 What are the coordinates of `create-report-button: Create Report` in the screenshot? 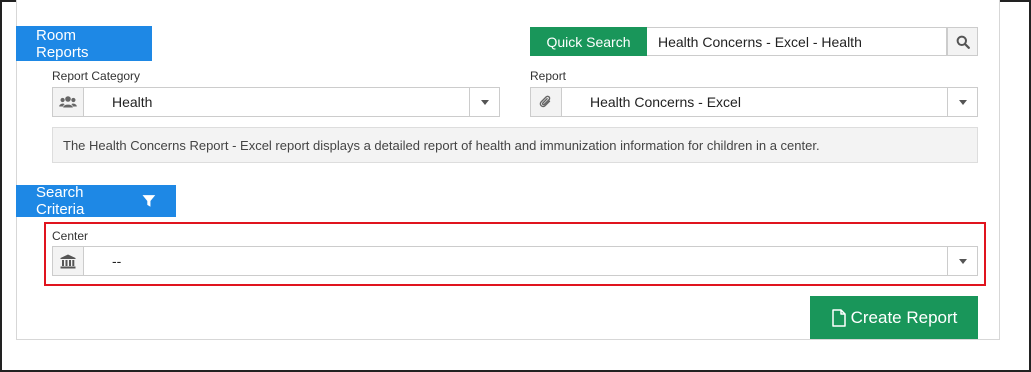 It's located at (894, 317).